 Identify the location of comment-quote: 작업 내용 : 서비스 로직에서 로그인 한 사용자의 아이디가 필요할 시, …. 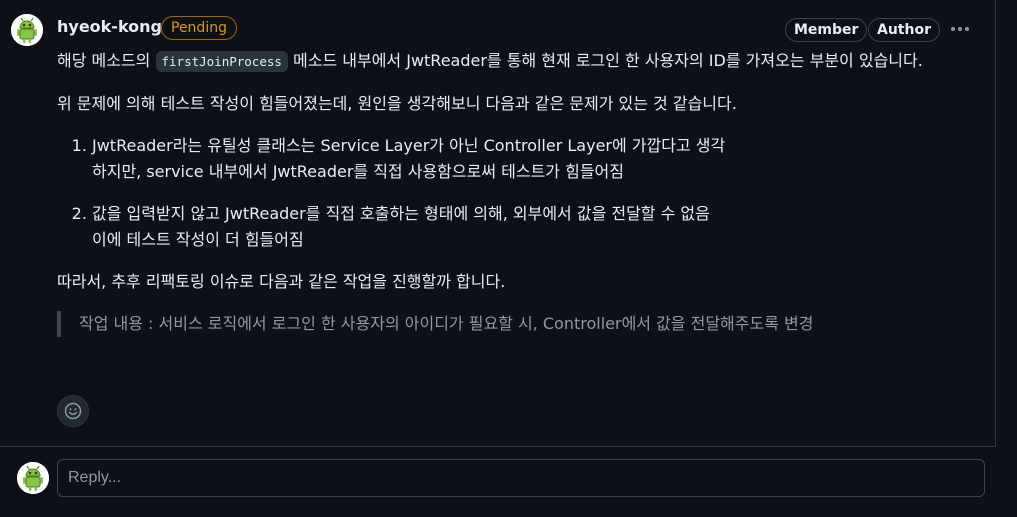
(519, 324).